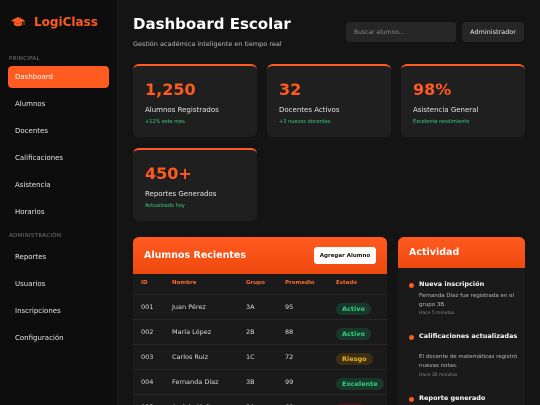  What do you see at coordinates (305, 122) in the screenshot?
I see `stat-sub: +3 nuevos docentes` at bounding box center [305, 122].